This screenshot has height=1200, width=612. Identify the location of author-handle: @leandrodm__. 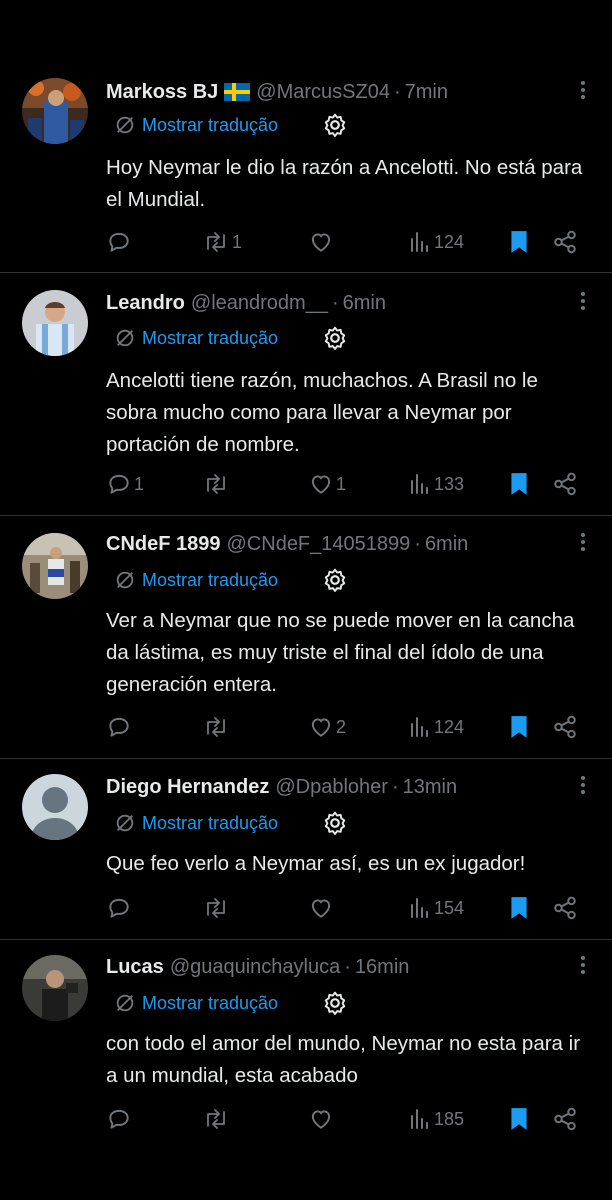
(259, 303).